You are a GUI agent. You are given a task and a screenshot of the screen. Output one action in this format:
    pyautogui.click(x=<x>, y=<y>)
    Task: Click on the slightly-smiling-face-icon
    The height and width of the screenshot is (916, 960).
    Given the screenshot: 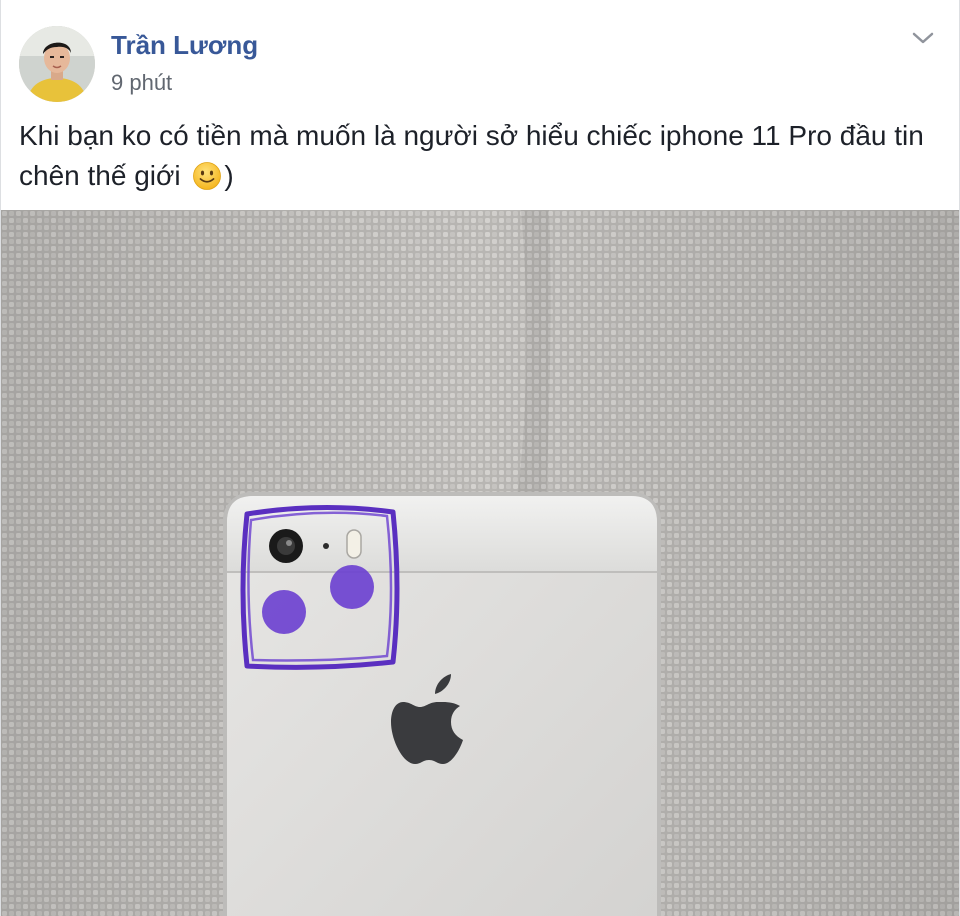 What is the action you would take?
    pyautogui.click(x=207, y=176)
    